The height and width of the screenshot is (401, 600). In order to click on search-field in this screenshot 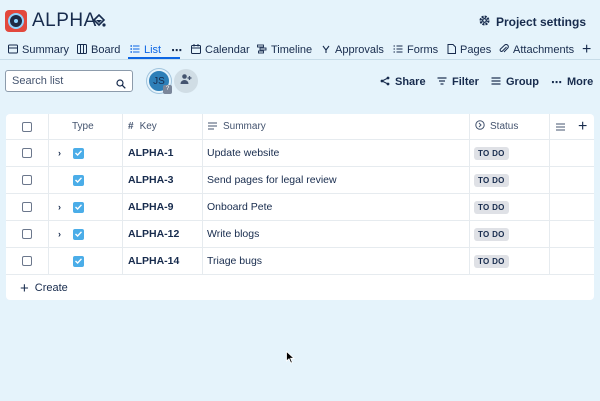, I will do `click(69, 81)`.